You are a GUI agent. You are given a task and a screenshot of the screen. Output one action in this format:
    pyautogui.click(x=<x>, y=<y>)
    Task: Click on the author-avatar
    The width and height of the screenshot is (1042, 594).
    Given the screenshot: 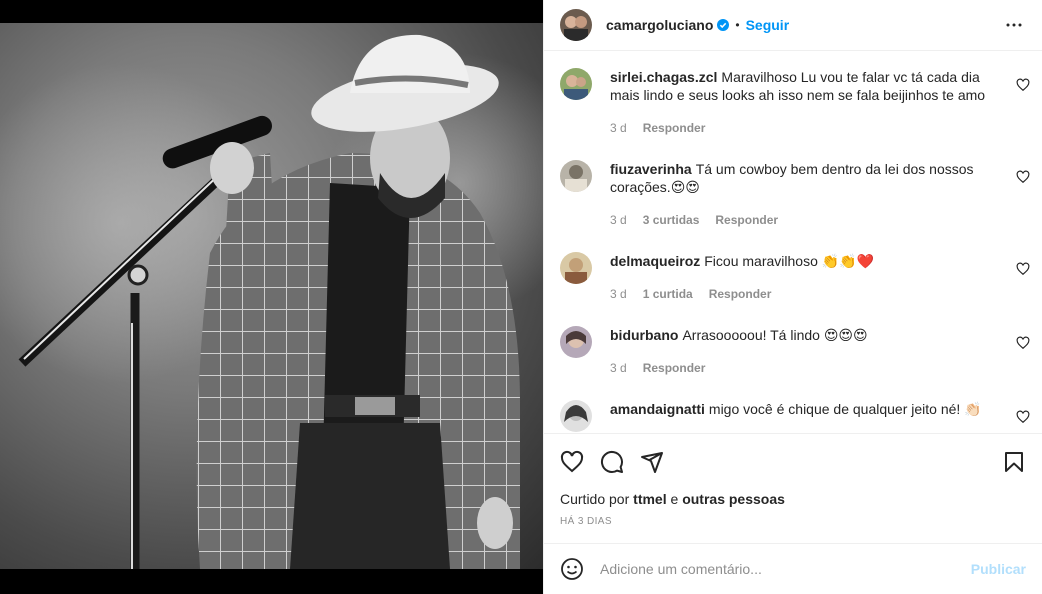 What is the action you would take?
    pyautogui.click(x=576, y=25)
    